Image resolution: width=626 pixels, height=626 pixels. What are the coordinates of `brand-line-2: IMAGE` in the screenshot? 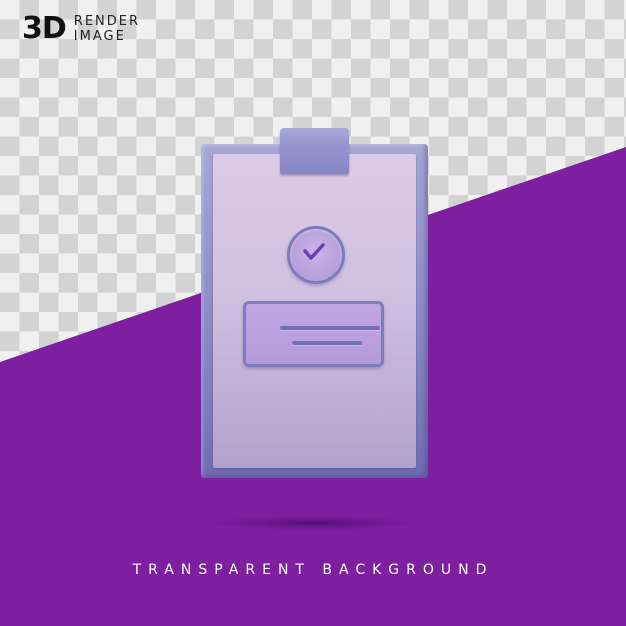 It's located at (99, 36).